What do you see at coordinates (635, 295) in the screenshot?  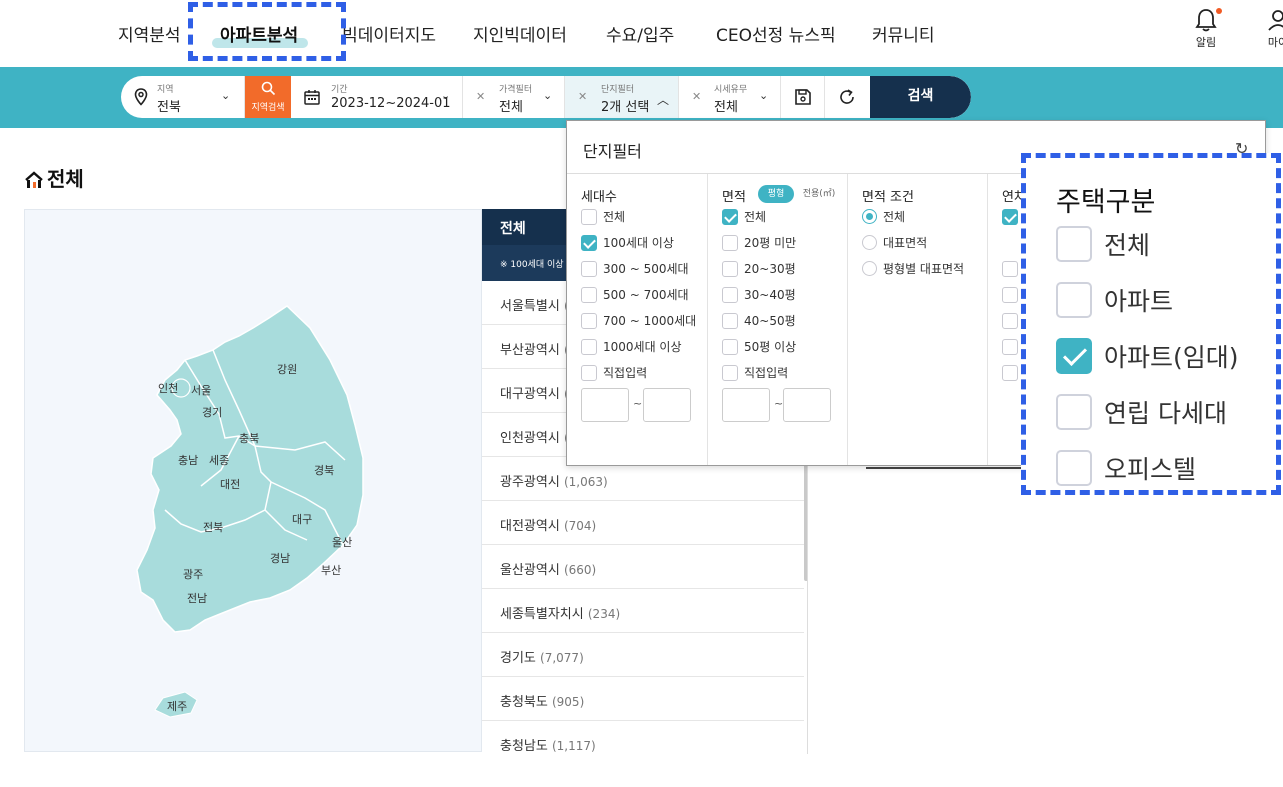 I see `households-option-500-700: 500 ~ 700세대` at bounding box center [635, 295].